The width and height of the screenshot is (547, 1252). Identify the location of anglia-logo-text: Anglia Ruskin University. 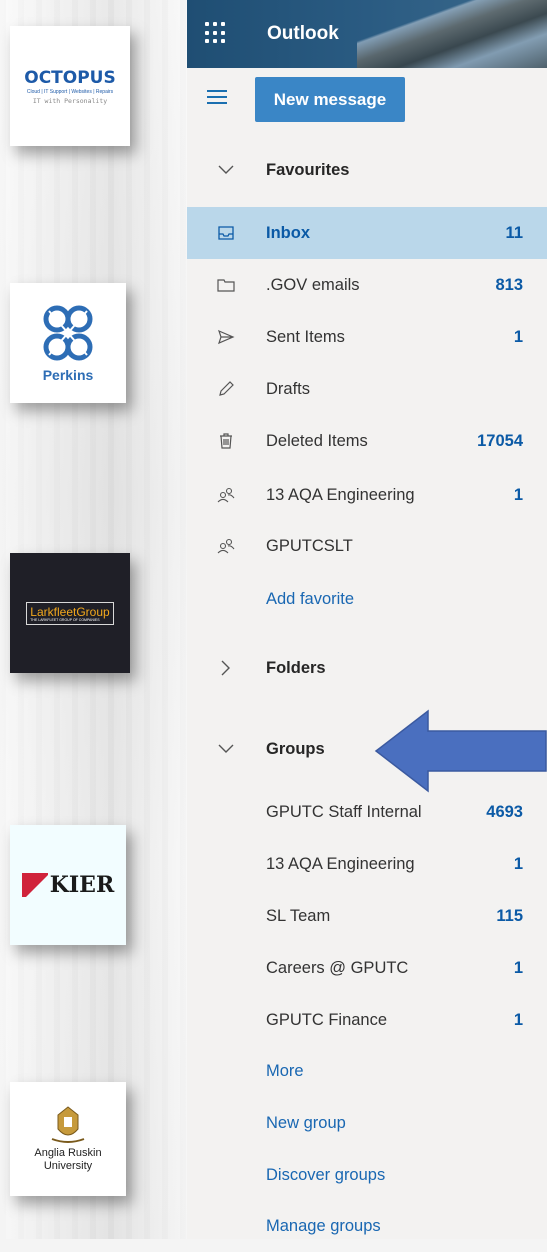
(67, 1160).